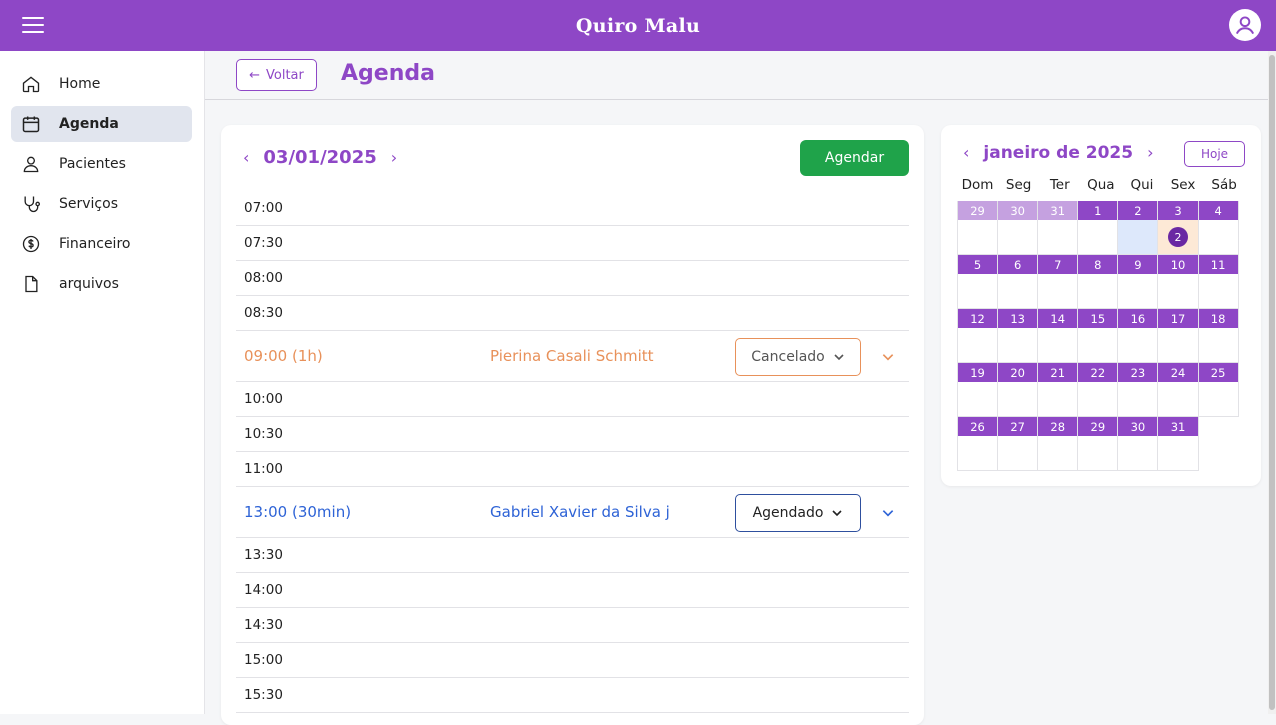 The height and width of the screenshot is (725, 1276). Describe the element at coordinates (1218, 336) in the screenshot. I see `calendar-day-cell: 18` at that location.